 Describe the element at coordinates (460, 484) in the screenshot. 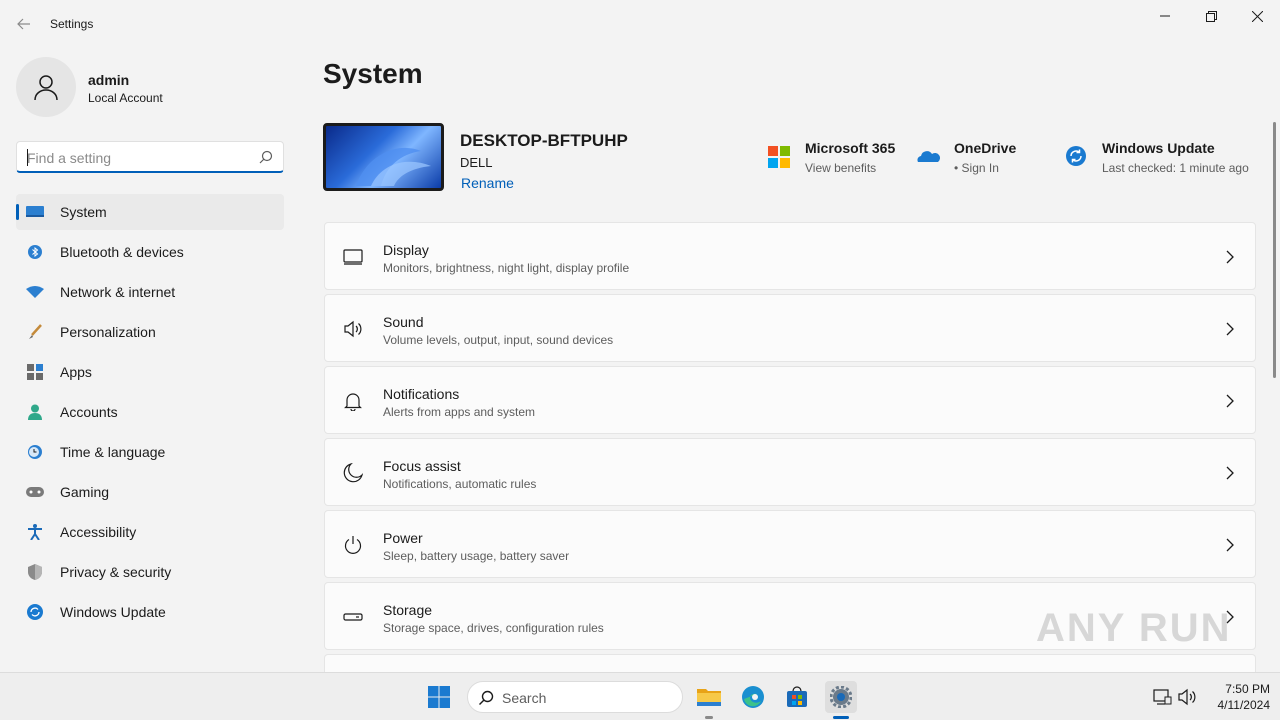

I see `card-subtitle: Notifications, automatic rules` at that location.